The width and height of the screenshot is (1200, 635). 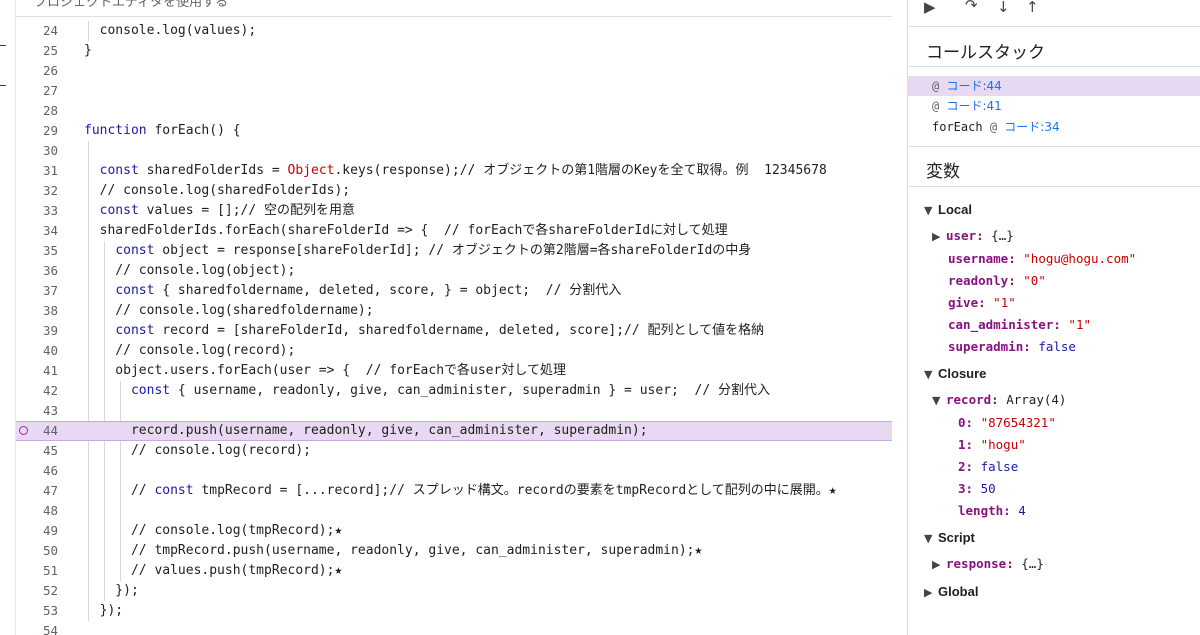 I want to click on scope-closure: ▼ Closure, so click(x=955, y=374).